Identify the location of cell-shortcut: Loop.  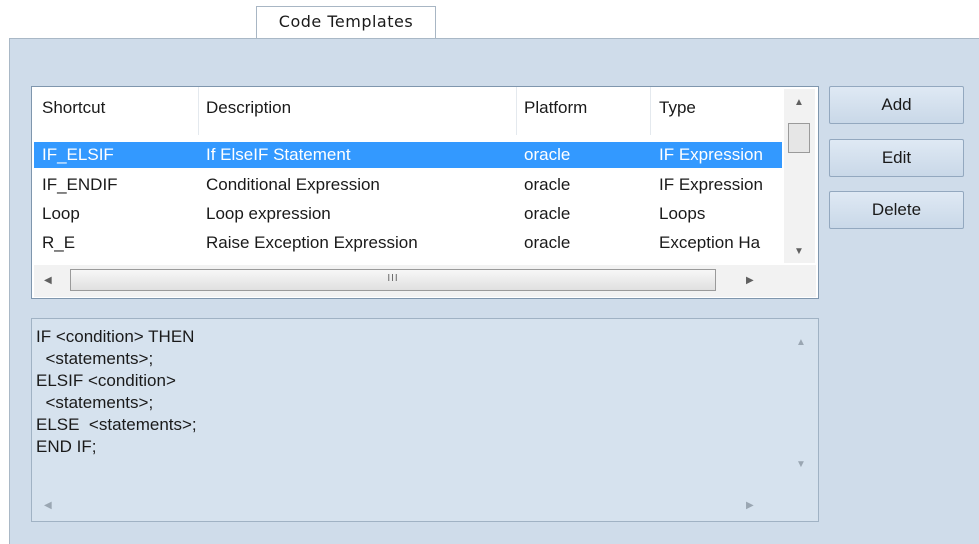
(61, 213).